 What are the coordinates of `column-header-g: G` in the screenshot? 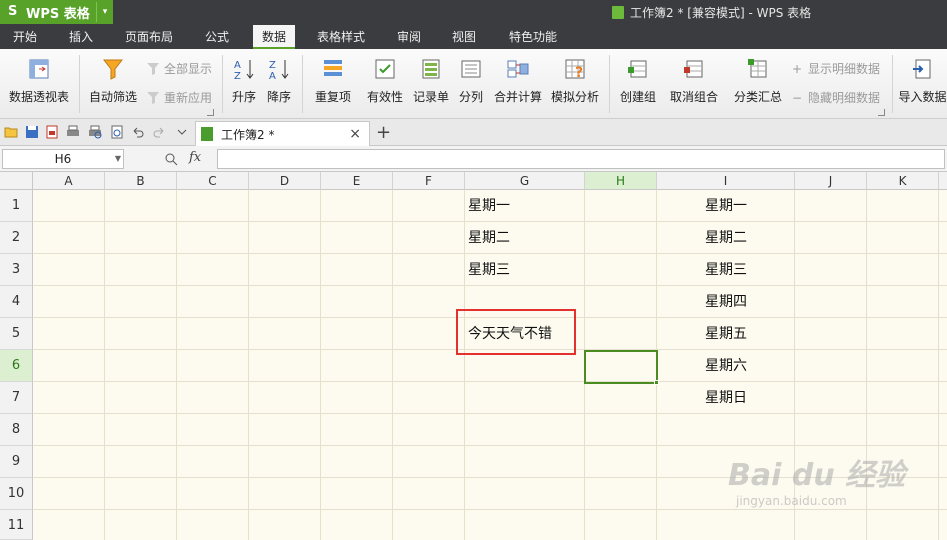 It's located at (525, 181).